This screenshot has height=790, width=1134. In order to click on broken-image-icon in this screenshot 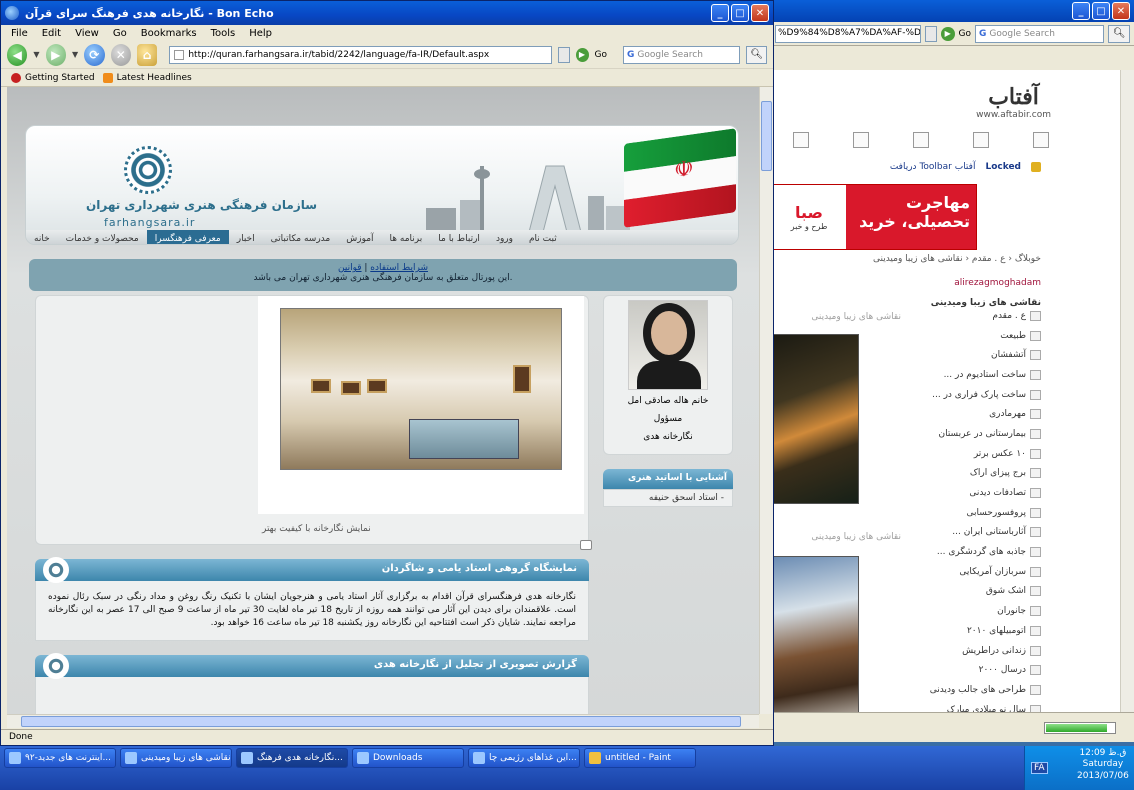, I will do `click(861, 140)`.